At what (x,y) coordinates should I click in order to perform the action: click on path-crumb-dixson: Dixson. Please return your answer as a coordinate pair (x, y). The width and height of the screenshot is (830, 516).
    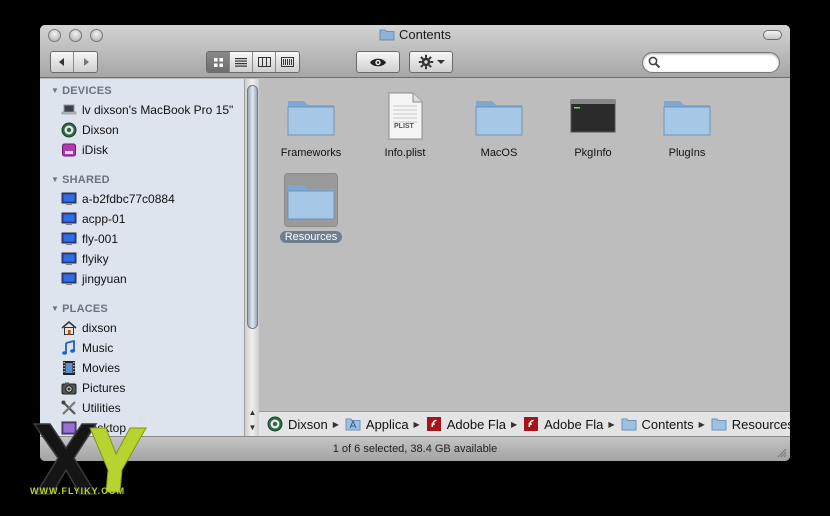
    Looking at the image, I should click on (297, 424).